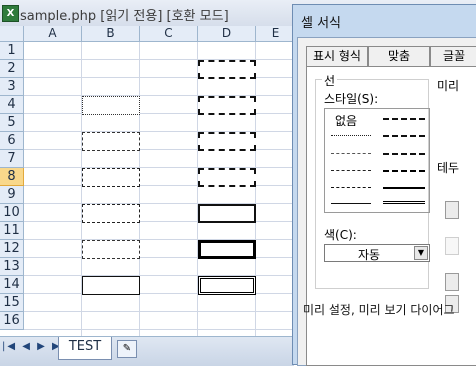 This screenshot has height=366, width=476. What do you see at coordinates (111, 34) in the screenshot?
I see `column-header-b: B` at bounding box center [111, 34].